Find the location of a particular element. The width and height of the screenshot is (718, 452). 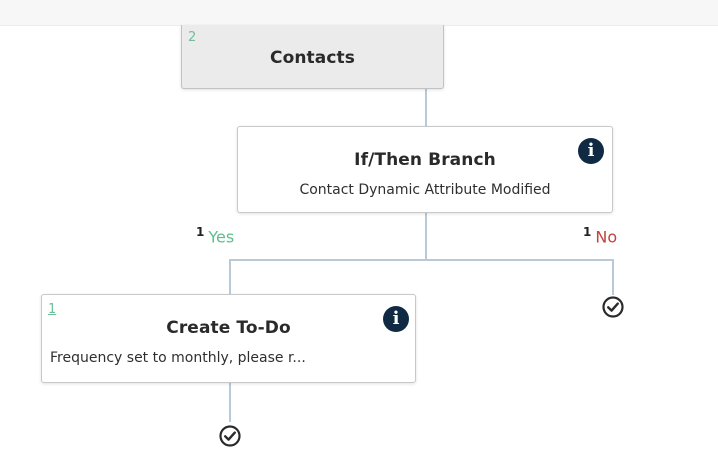

connector-trigger-to-branch is located at coordinates (426, 107).